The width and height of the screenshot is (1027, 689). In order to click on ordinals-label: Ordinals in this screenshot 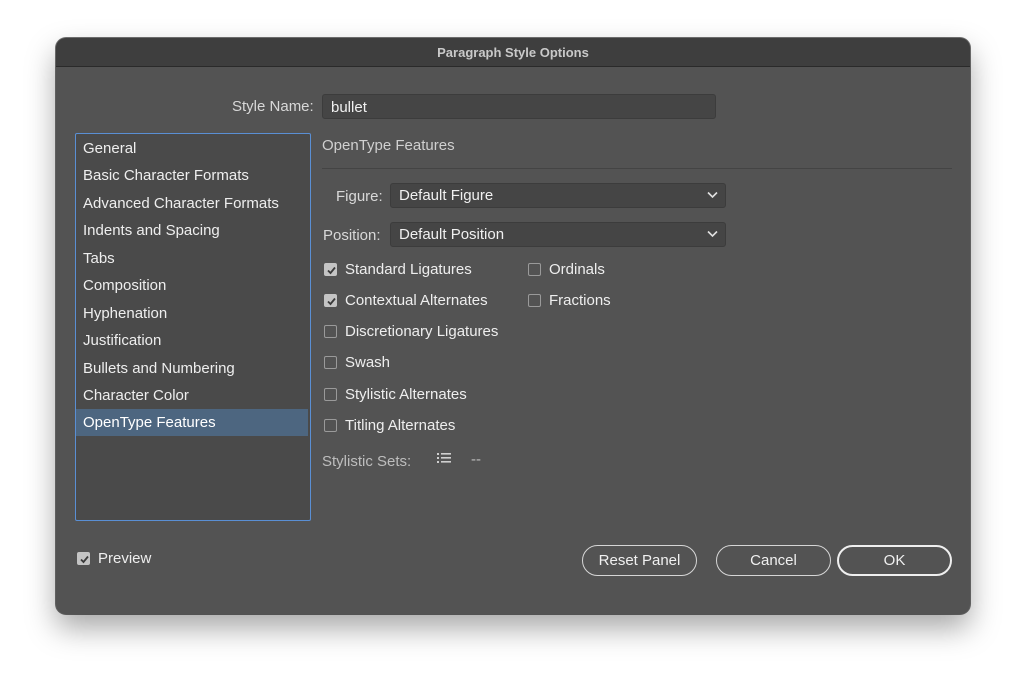, I will do `click(577, 269)`.